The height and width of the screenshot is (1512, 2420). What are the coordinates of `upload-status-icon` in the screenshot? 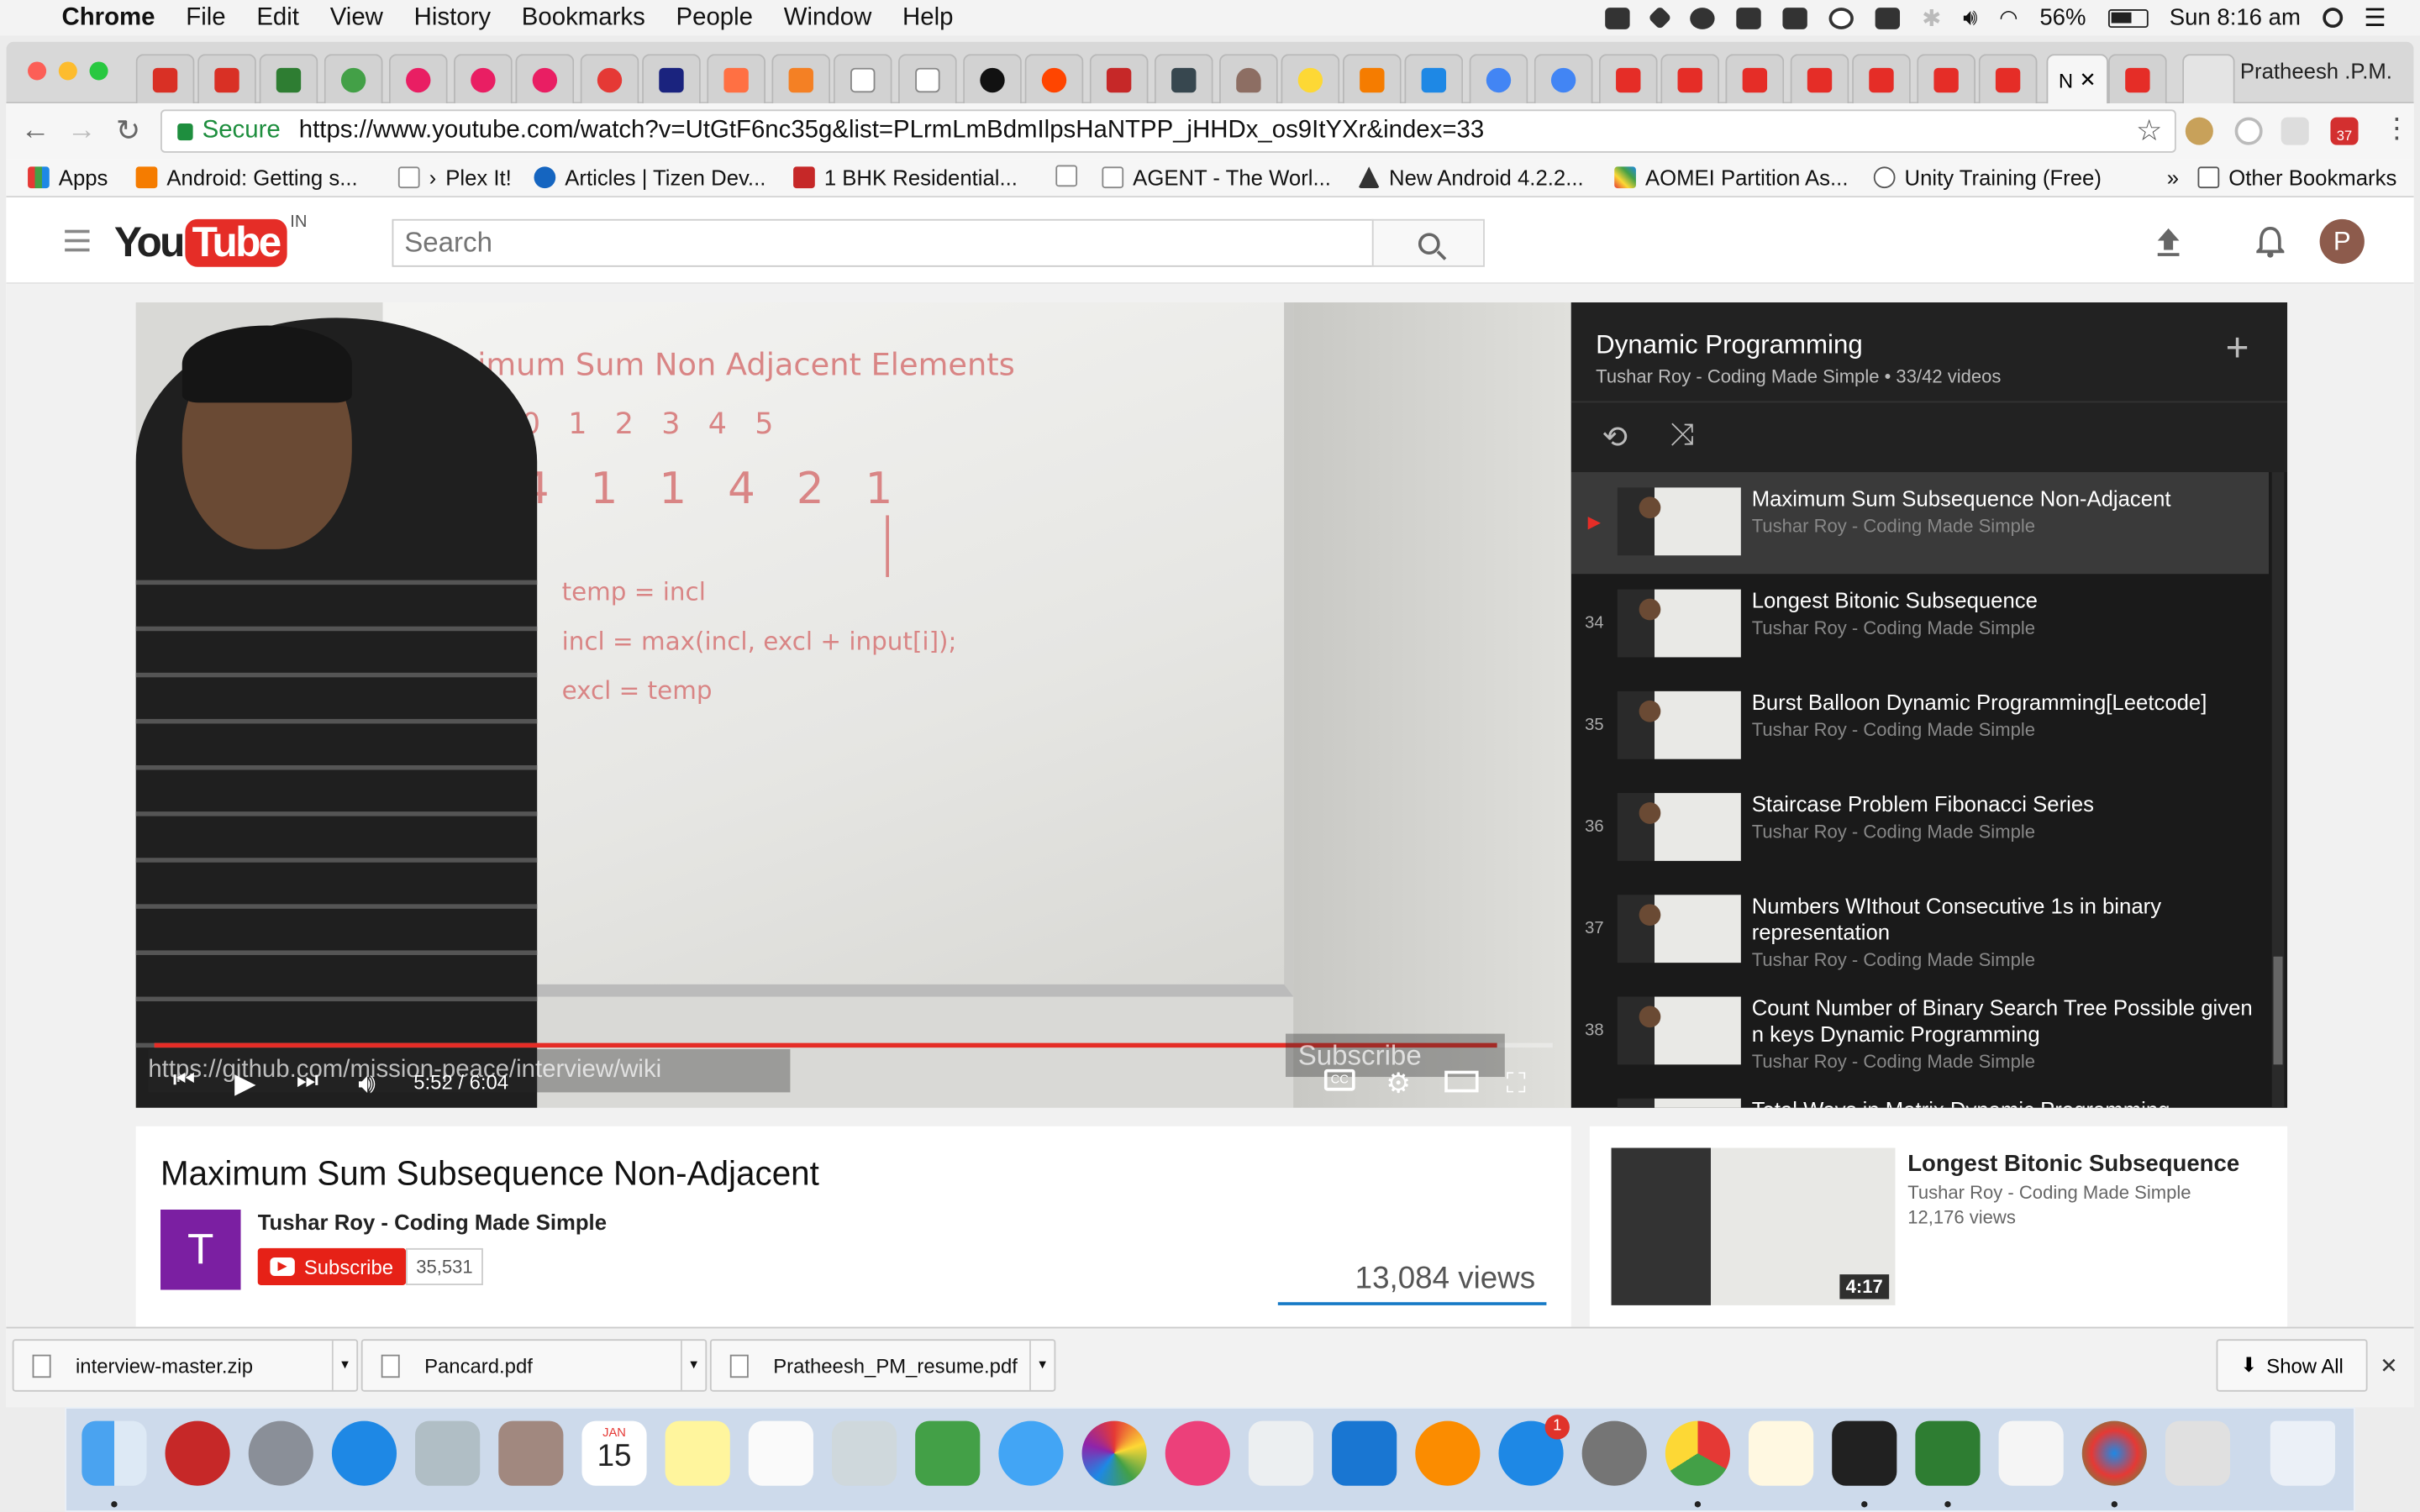 It's located at (1703, 18).